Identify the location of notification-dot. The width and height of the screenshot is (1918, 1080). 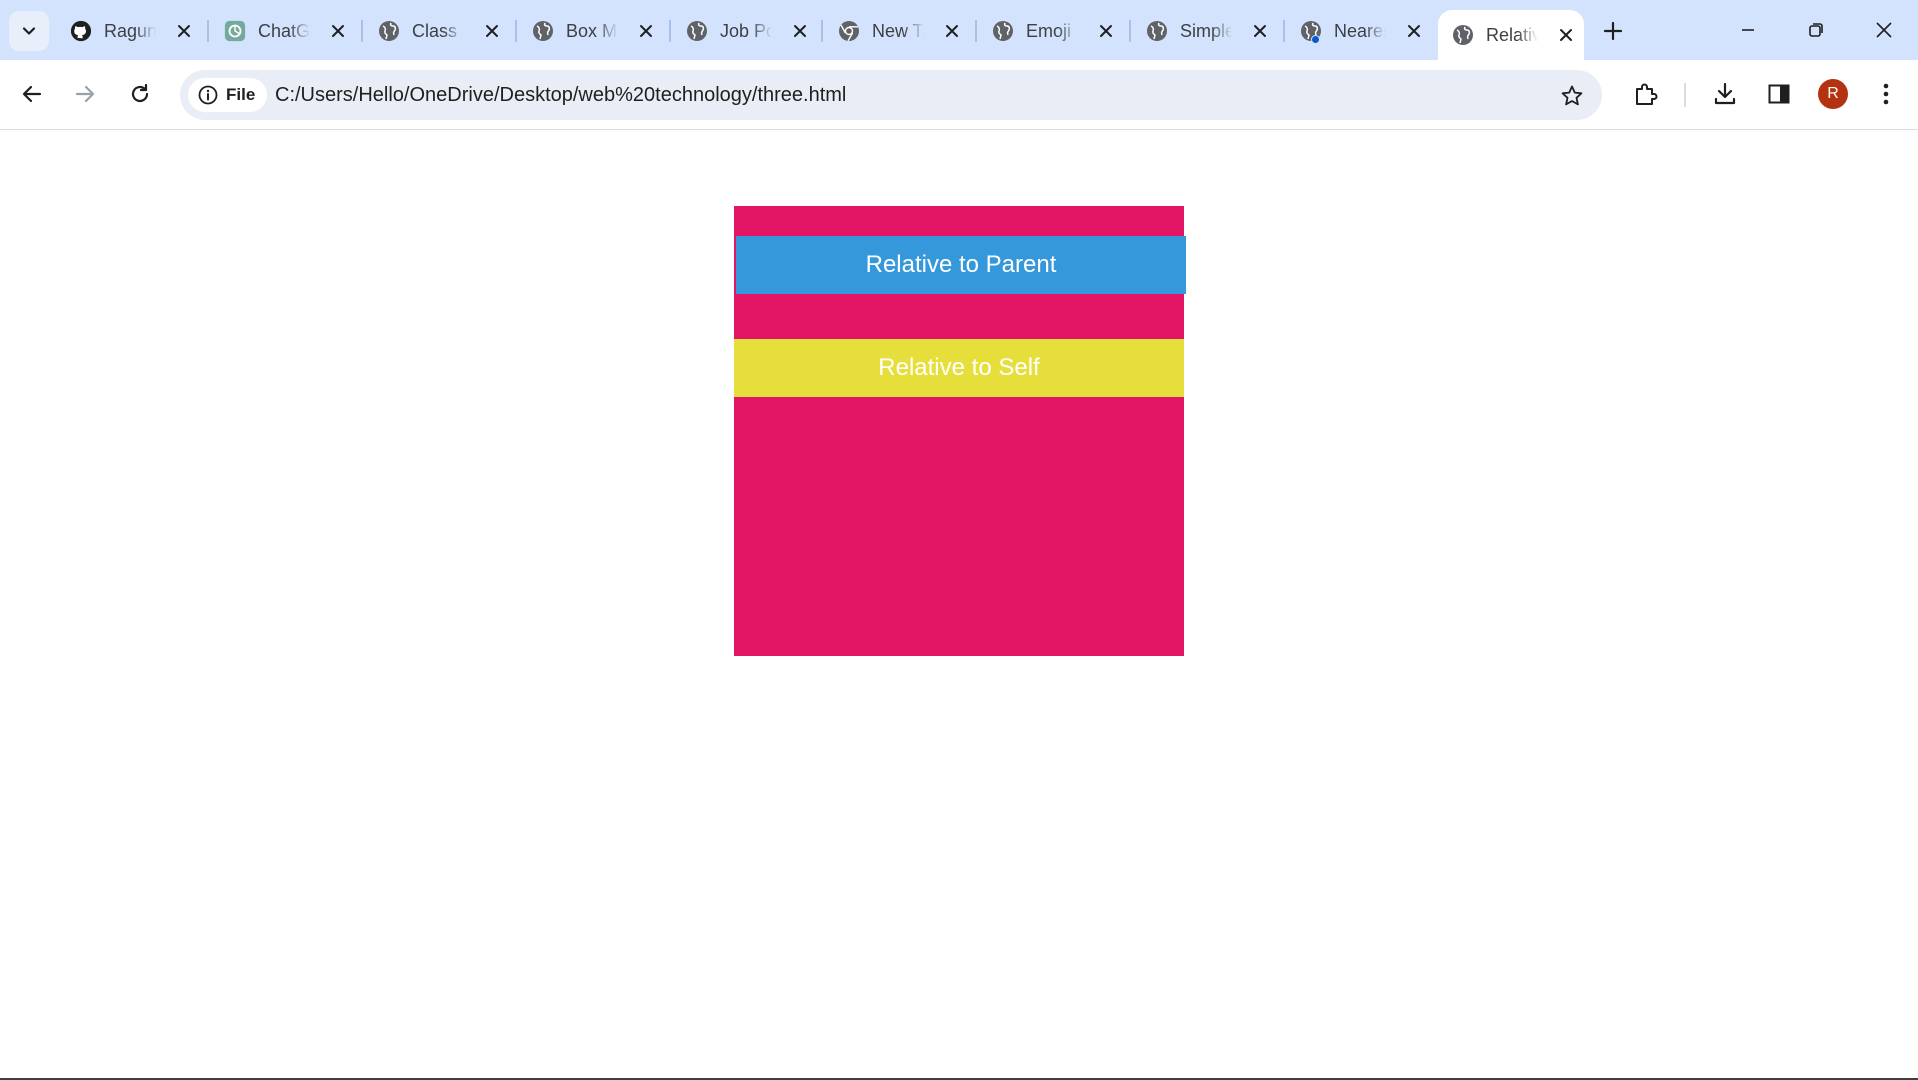
(1315, 39).